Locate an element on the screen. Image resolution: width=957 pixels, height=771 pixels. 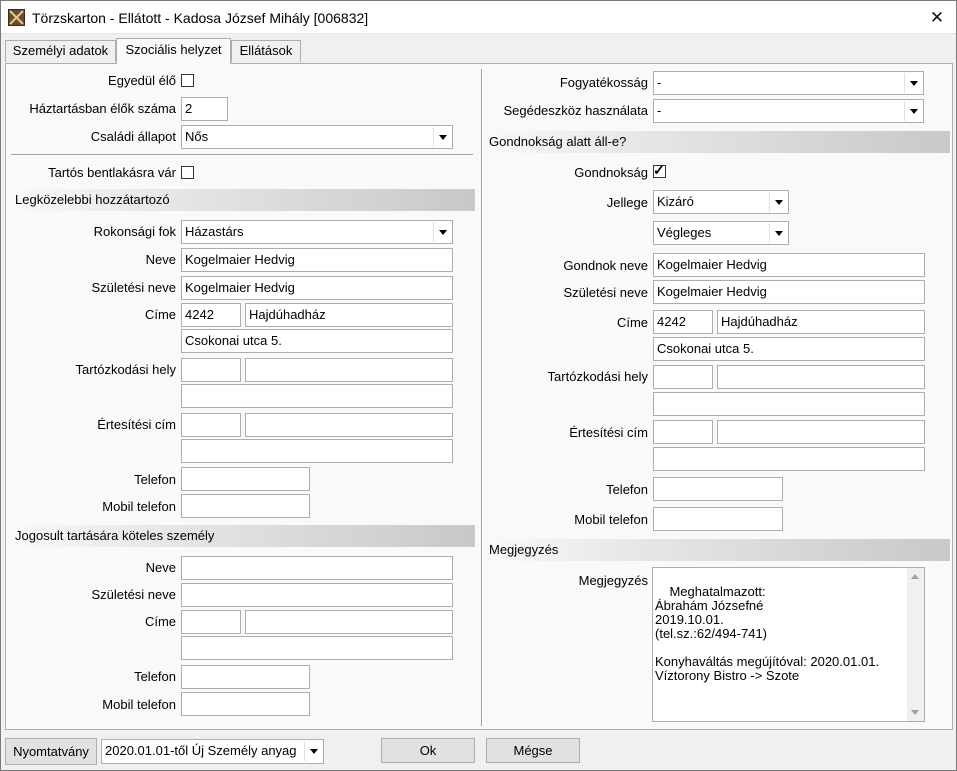
checkmark-icon: ✓ is located at coordinates (659, 170).